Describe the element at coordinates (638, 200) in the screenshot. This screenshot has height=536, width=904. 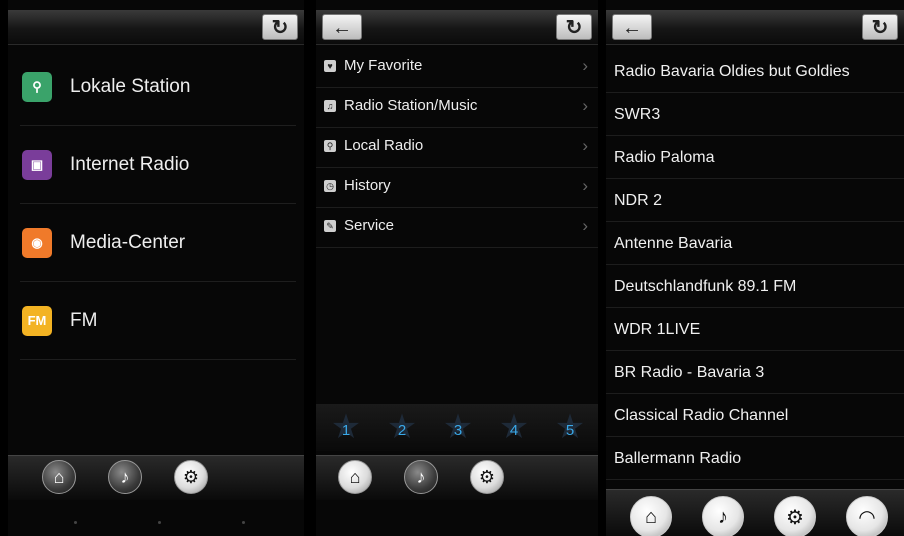
I see `station-name: NDR 2` at that location.